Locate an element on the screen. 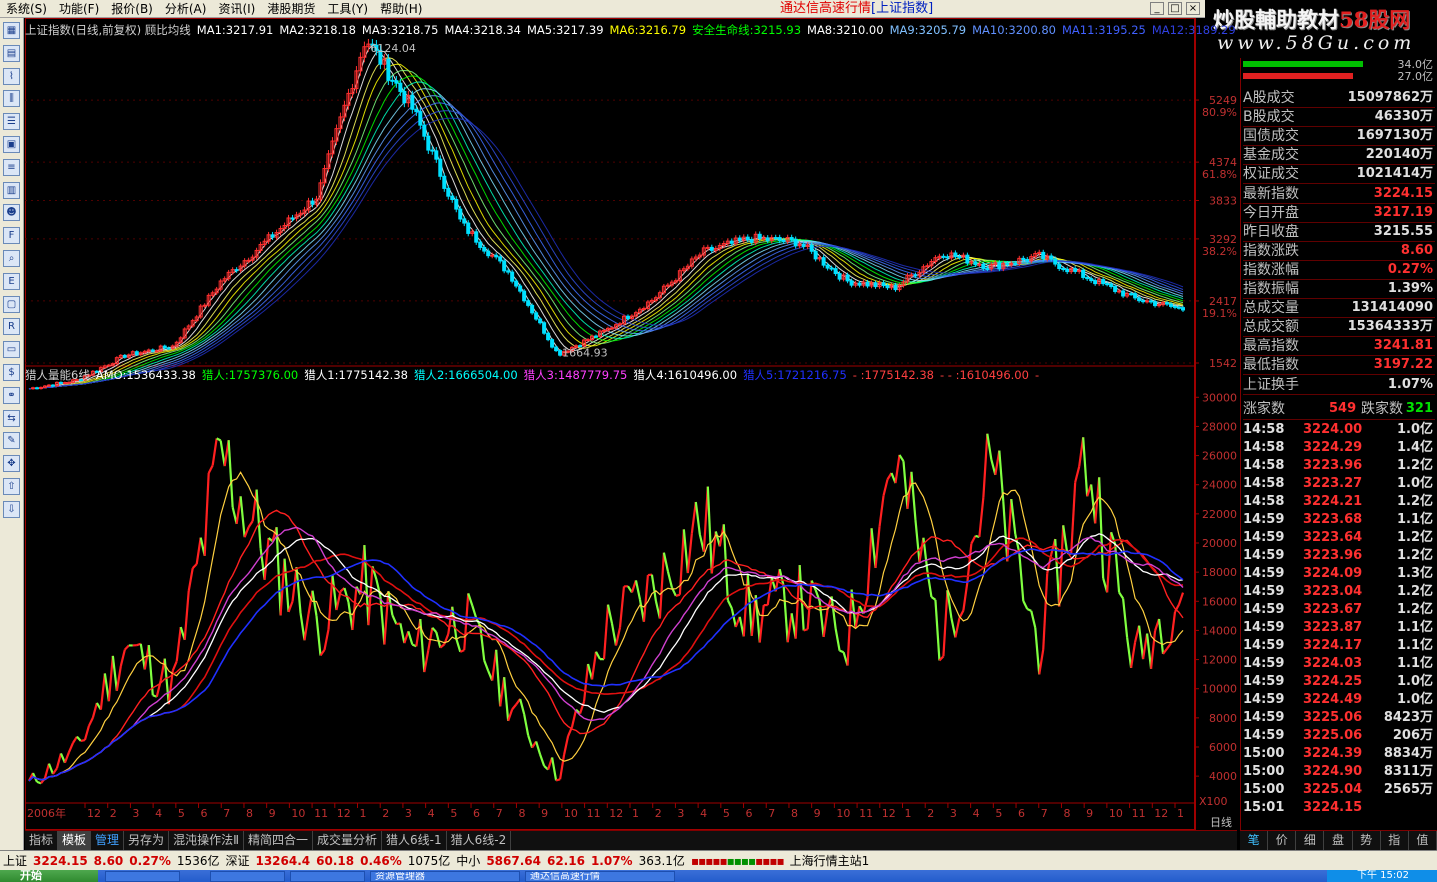  menu-item-0: 系统(S) is located at coordinates (26, 9).